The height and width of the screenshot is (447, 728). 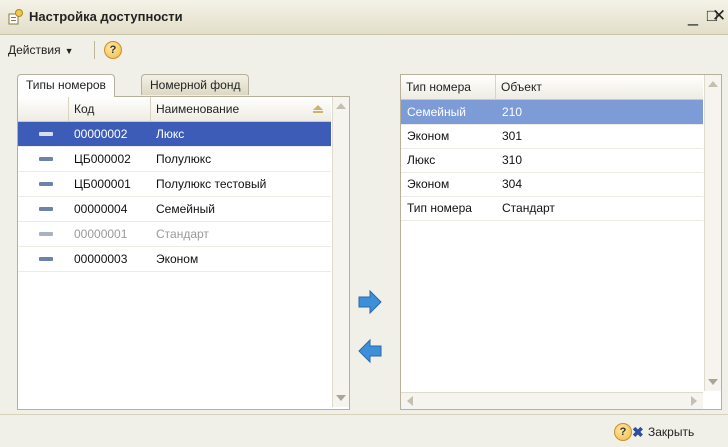 I want to click on name-column-header: Наименование, so click(x=241, y=109).